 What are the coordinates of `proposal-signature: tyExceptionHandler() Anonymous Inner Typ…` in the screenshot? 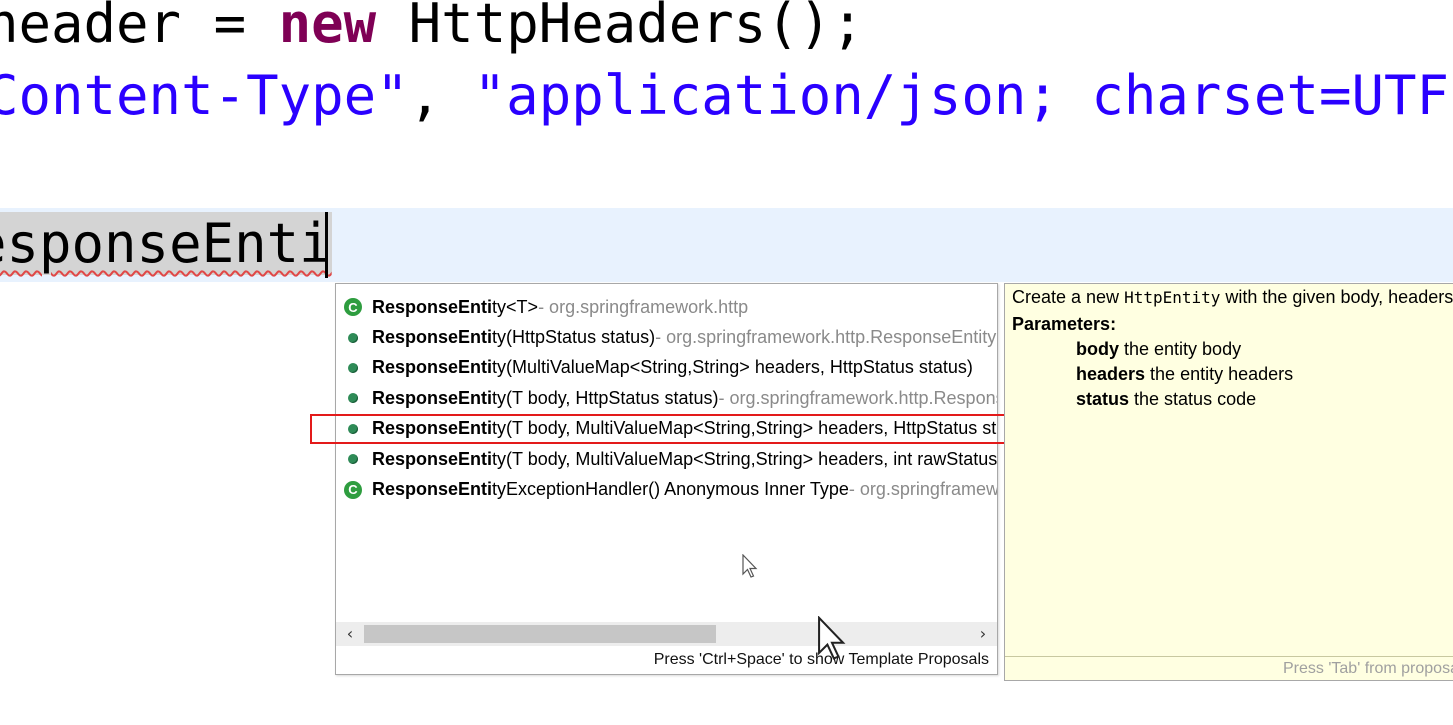 It's located at (670, 489).